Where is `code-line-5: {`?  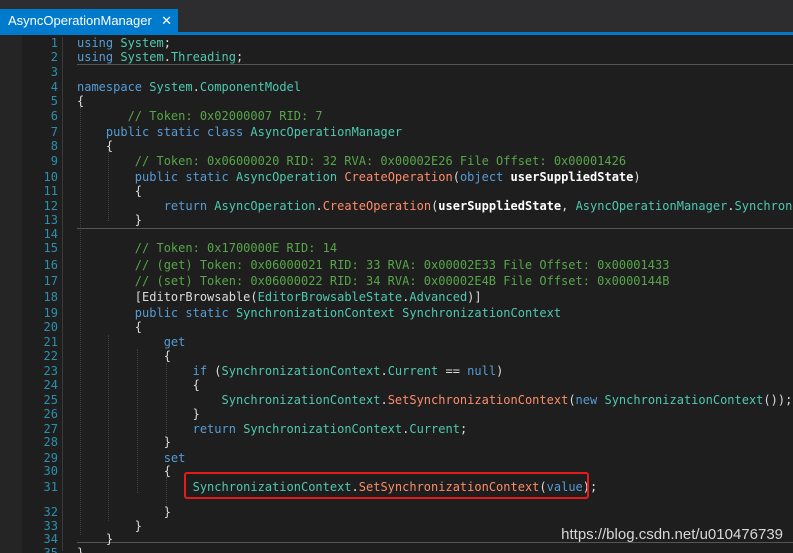
code-line-5: { is located at coordinates (80, 101).